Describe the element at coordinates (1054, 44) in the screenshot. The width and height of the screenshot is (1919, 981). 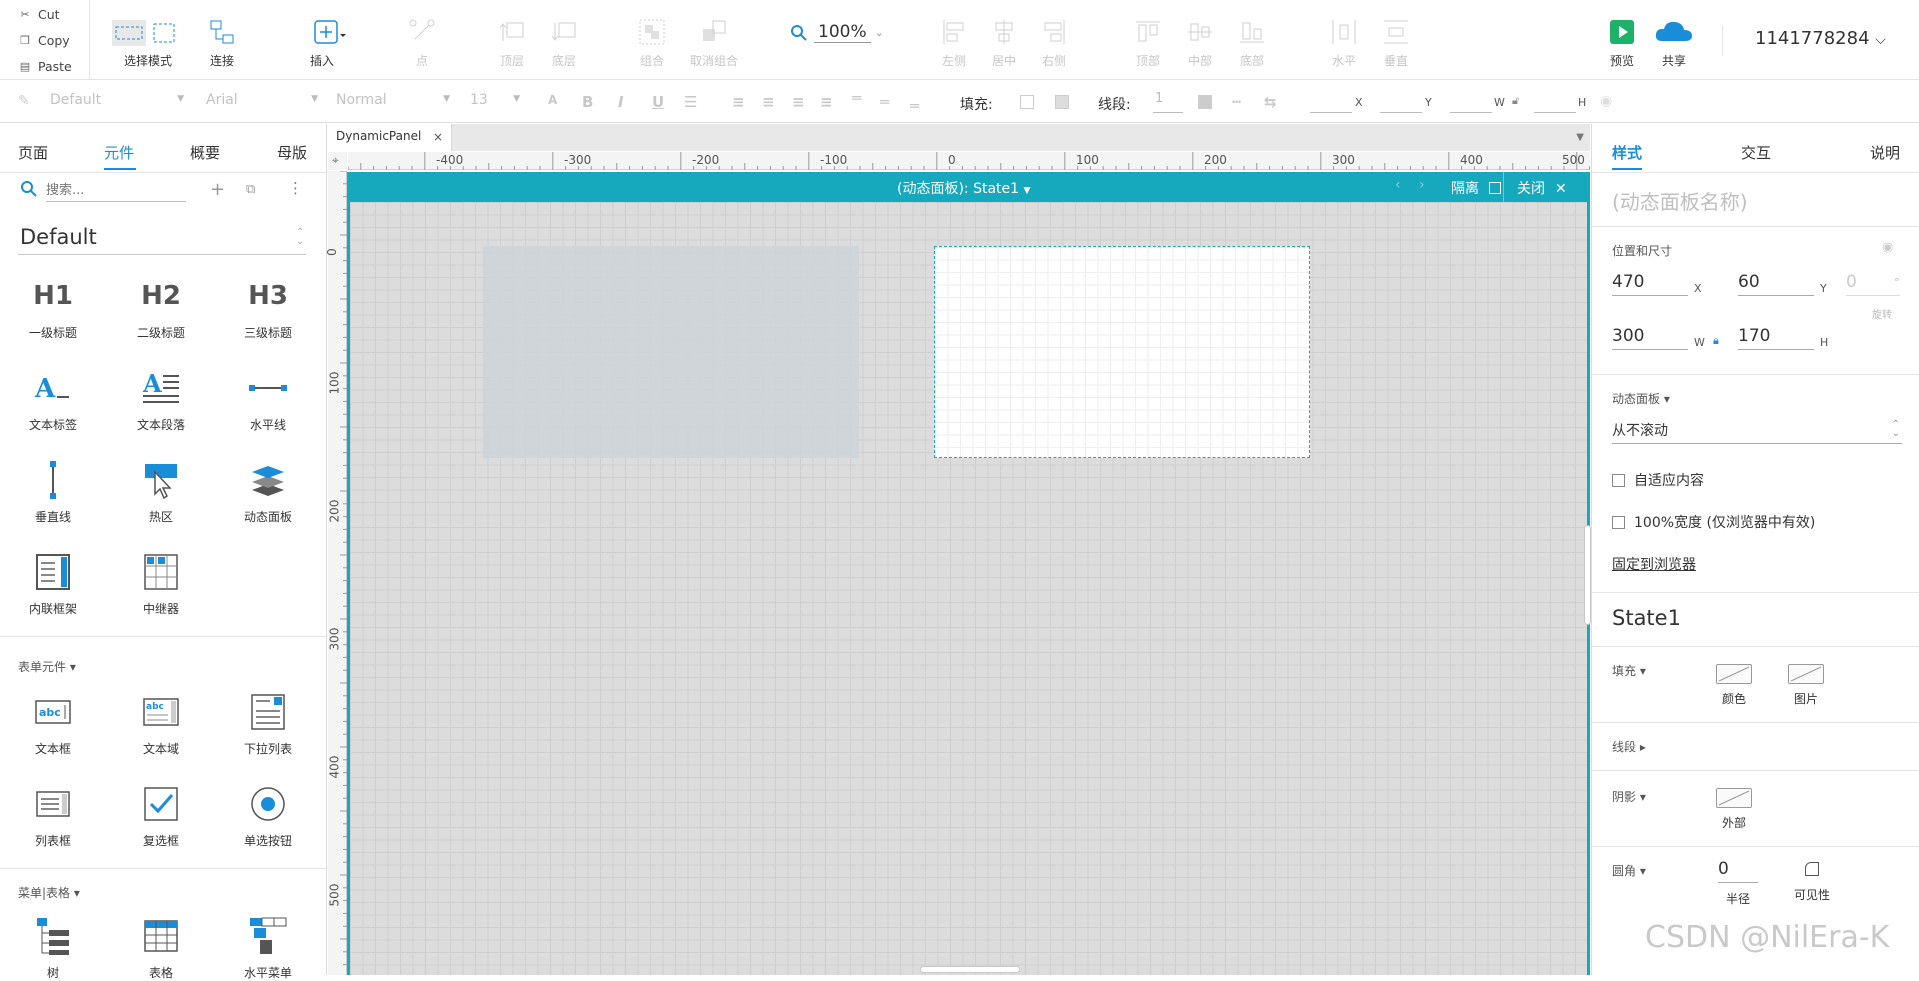
I see `align-right-button: 右侧` at that location.